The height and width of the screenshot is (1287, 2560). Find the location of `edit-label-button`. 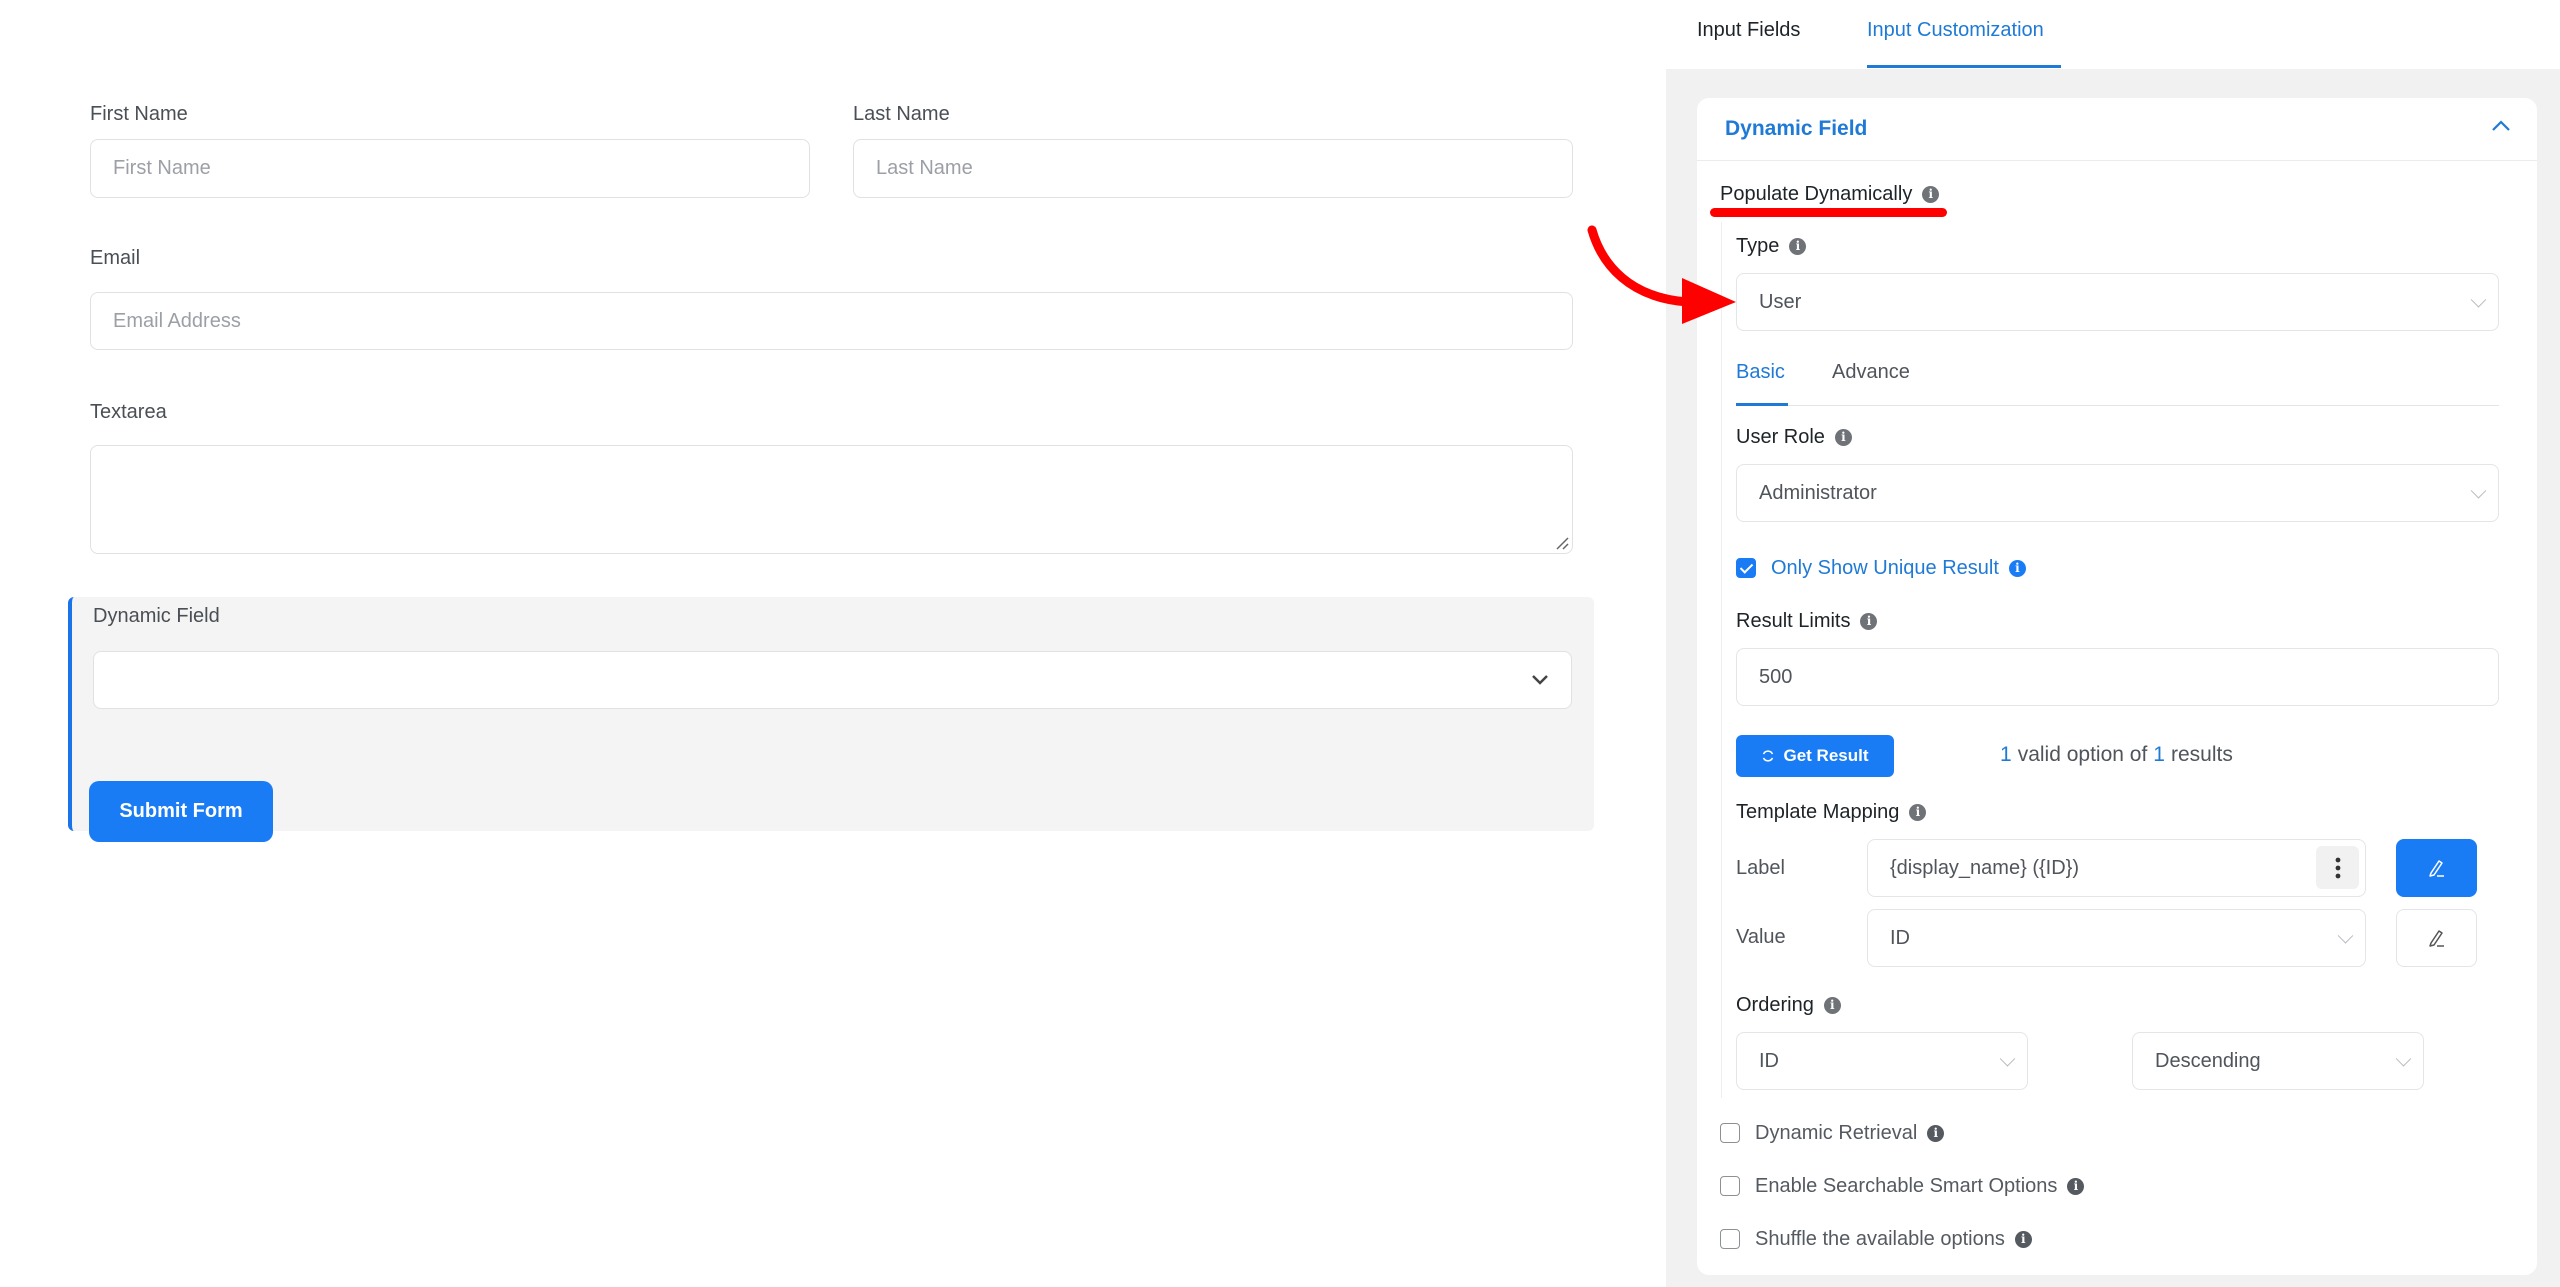

edit-label-button is located at coordinates (2436, 868).